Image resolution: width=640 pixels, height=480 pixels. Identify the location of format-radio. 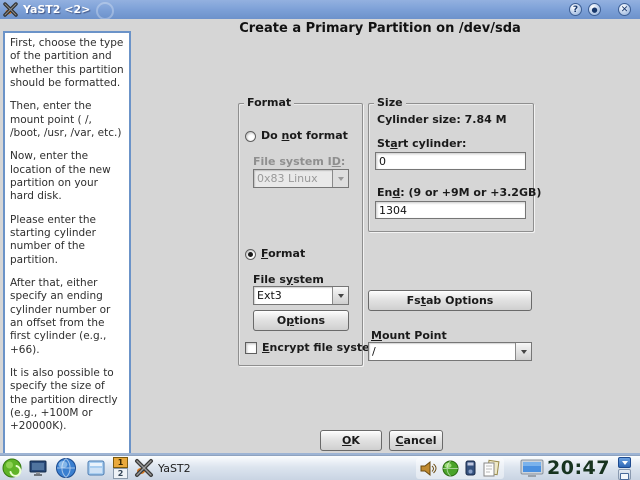
(250, 254).